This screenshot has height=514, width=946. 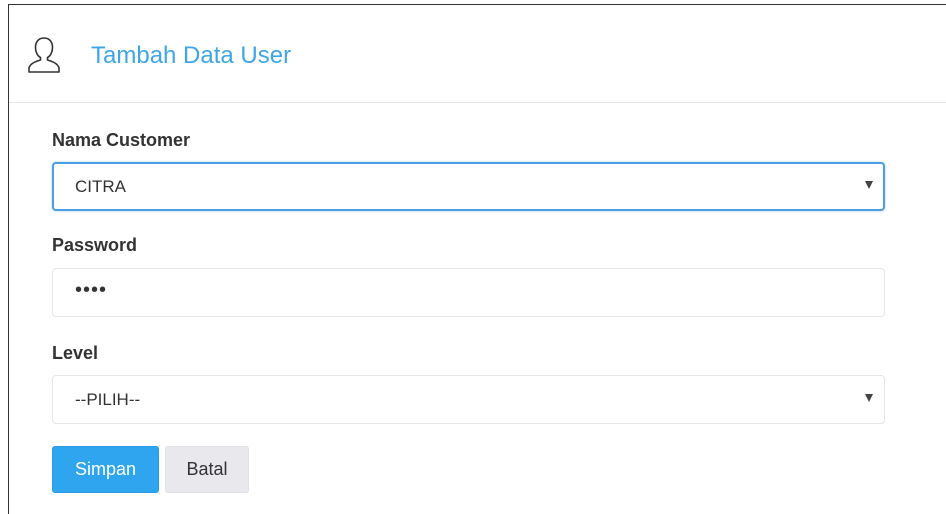 What do you see at coordinates (105, 469) in the screenshot?
I see `save-button: Simpan` at bounding box center [105, 469].